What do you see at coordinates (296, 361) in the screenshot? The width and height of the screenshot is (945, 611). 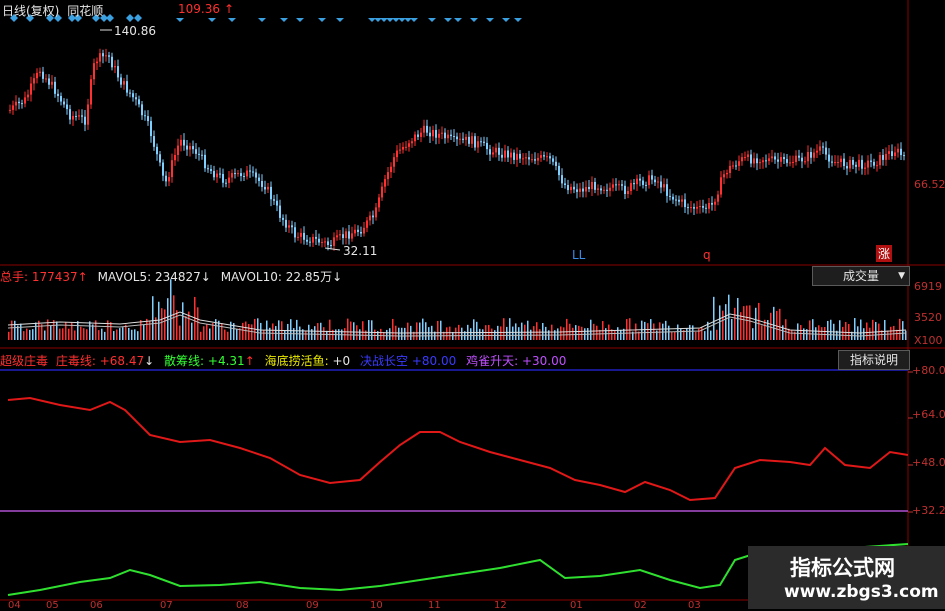 I see `line3-label: 海底捞活鱼:` at bounding box center [296, 361].